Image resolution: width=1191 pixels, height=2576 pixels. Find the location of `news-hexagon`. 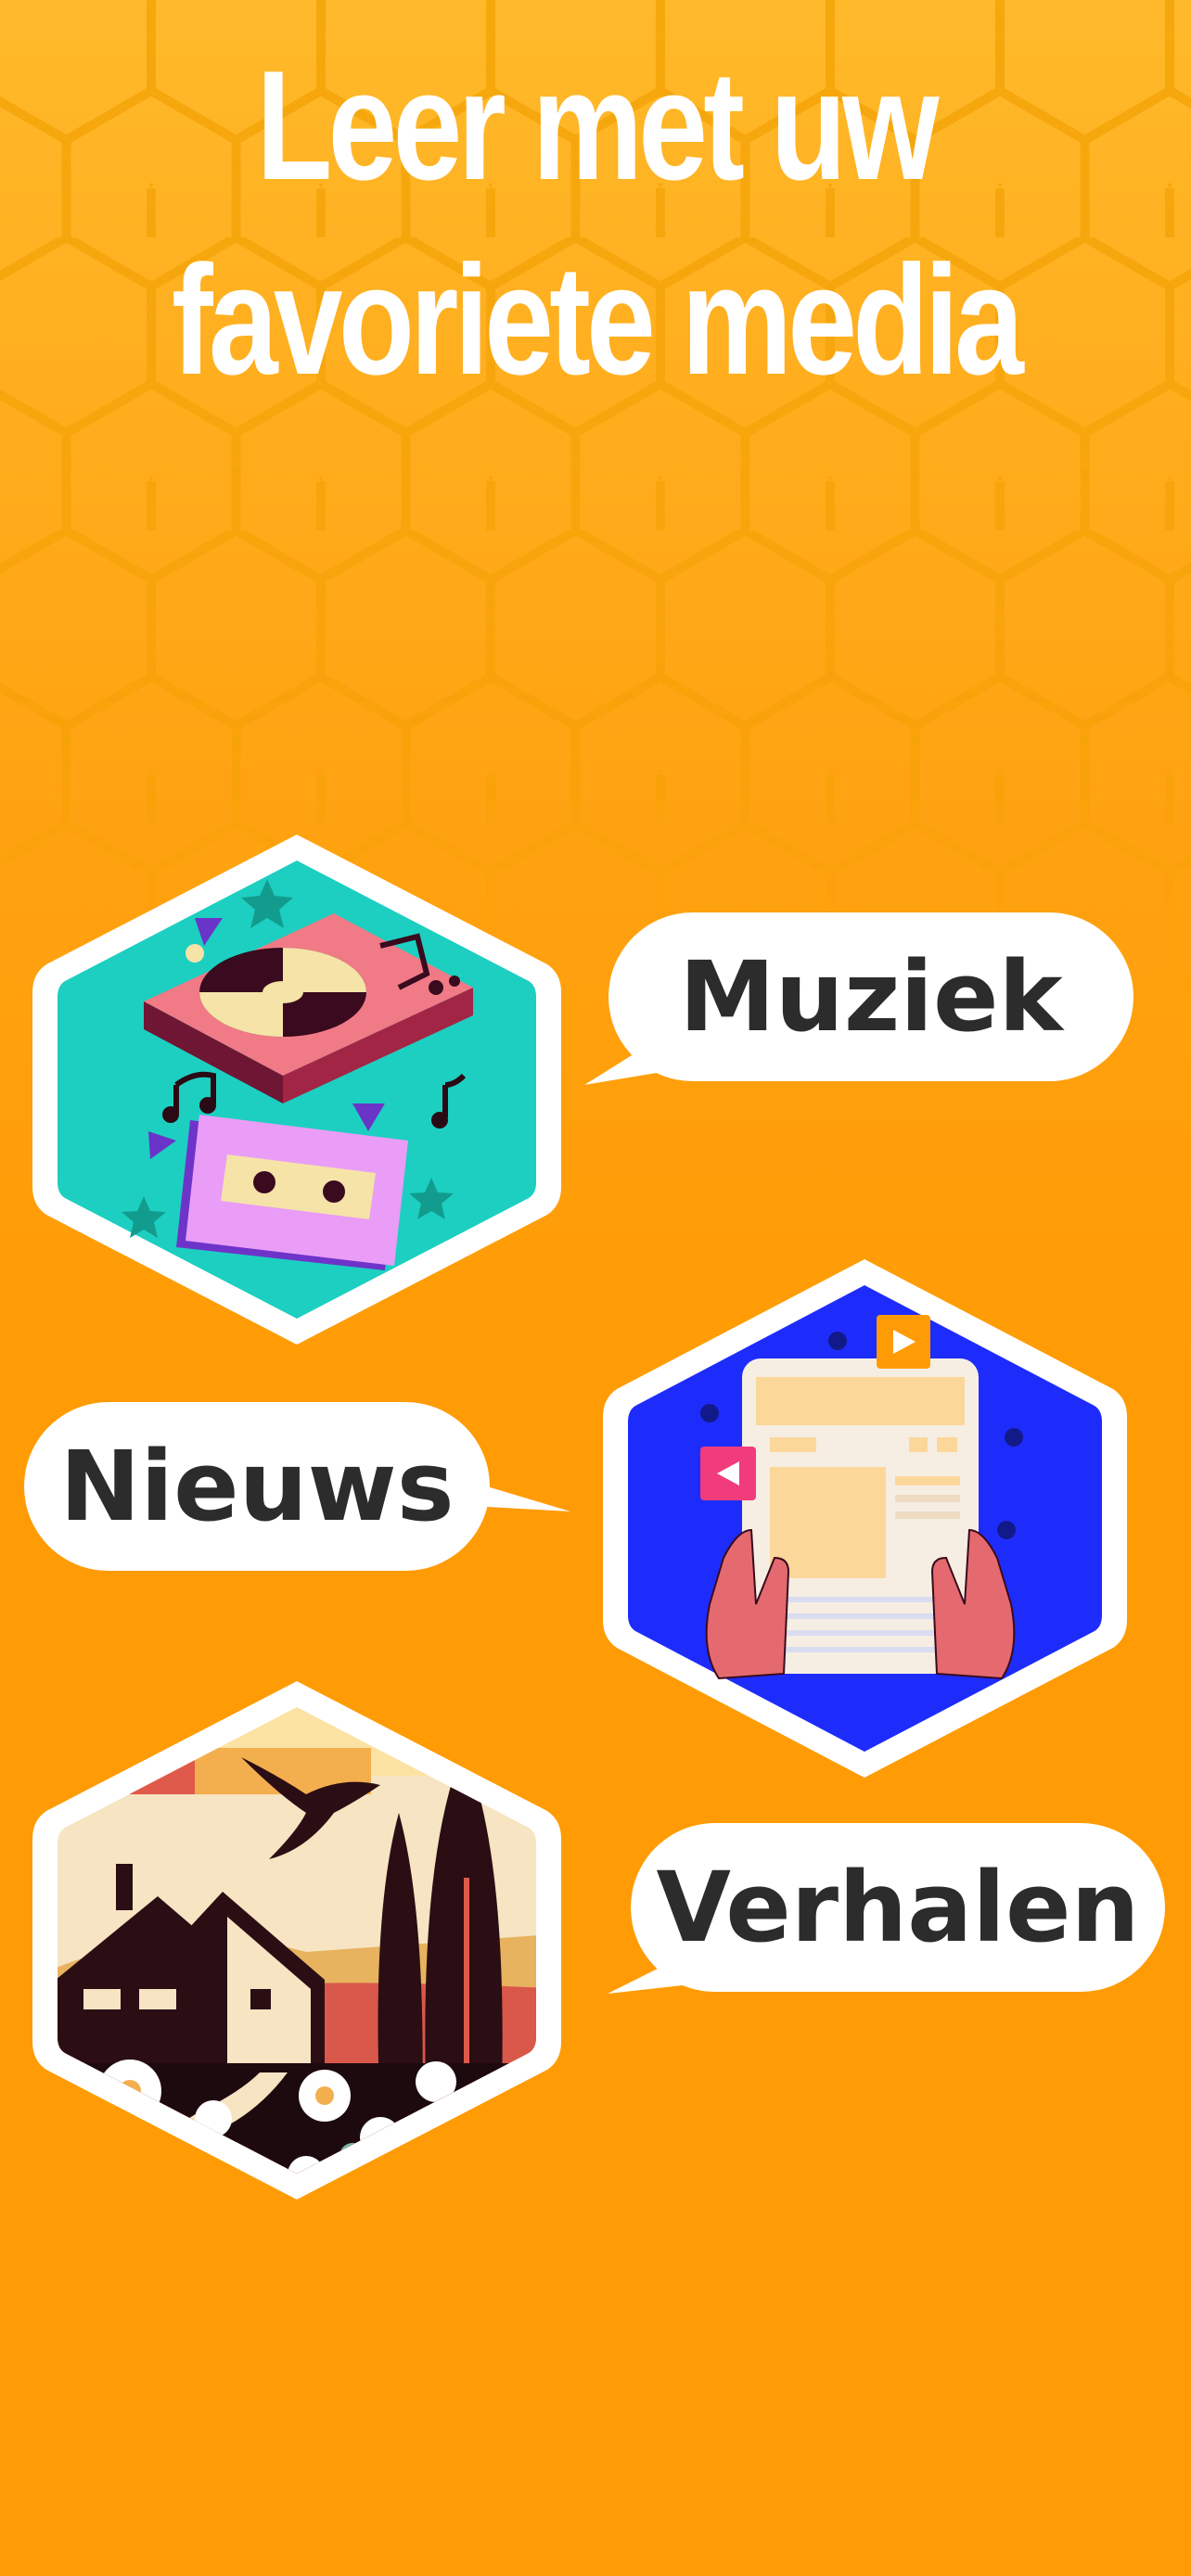

news-hexagon is located at coordinates (865, 1518).